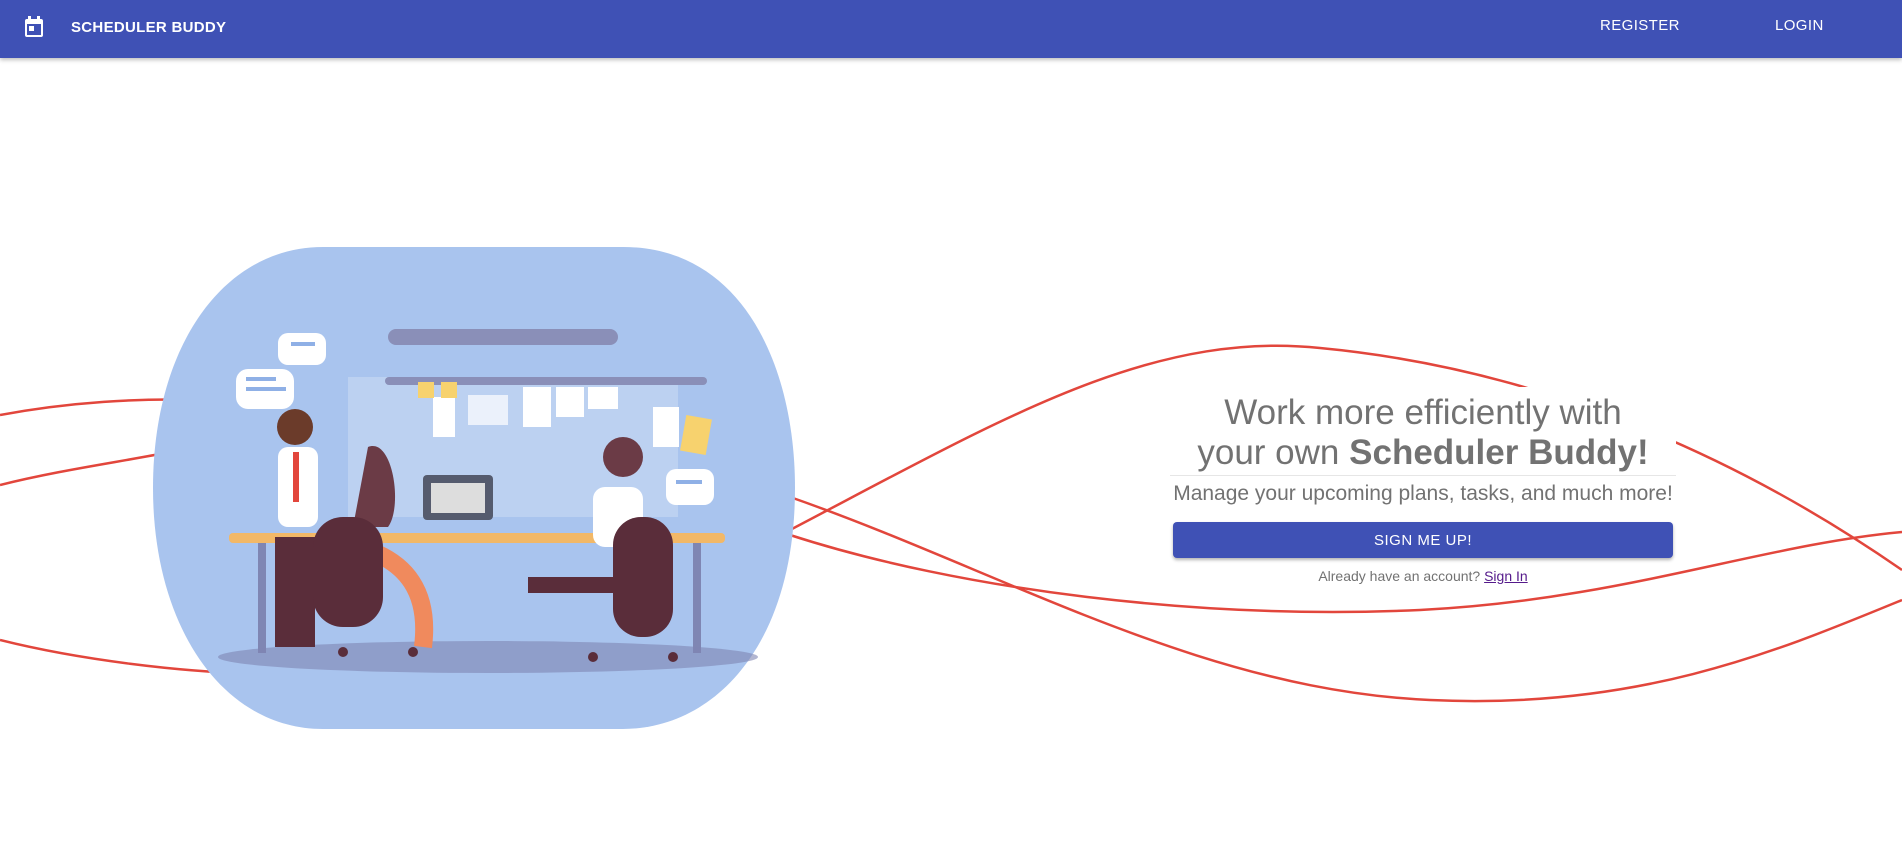 The width and height of the screenshot is (1902, 858). Describe the element at coordinates (1499, 452) in the screenshot. I see `headline-brand: Scheduler Buddy!` at that location.